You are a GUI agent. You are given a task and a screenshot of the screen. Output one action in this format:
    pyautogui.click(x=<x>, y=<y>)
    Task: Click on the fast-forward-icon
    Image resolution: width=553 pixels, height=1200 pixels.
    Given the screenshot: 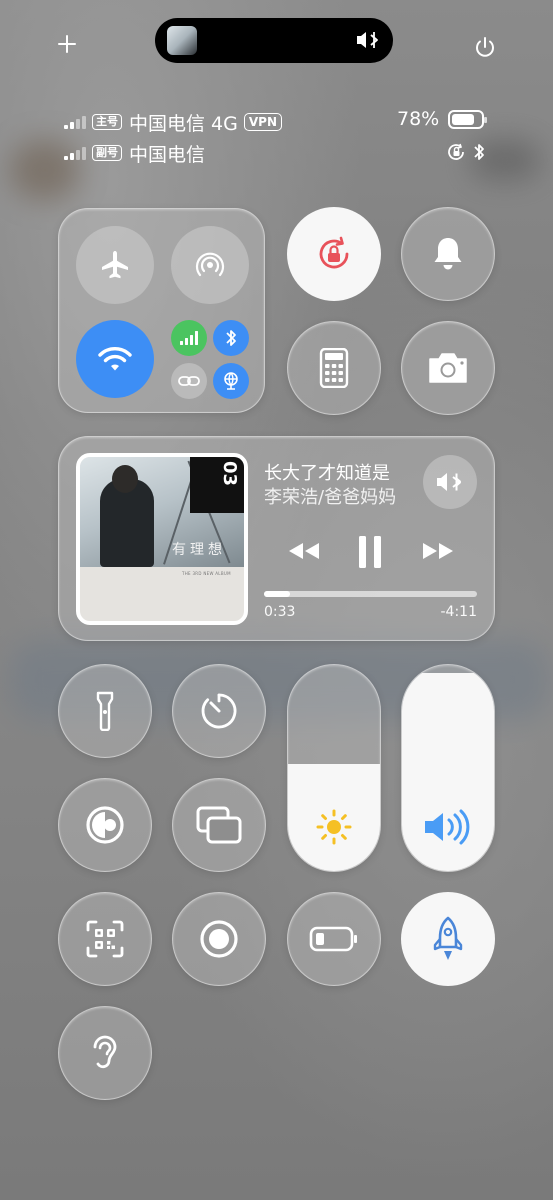 What is the action you would take?
    pyautogui.click(x=438, y=551)
    